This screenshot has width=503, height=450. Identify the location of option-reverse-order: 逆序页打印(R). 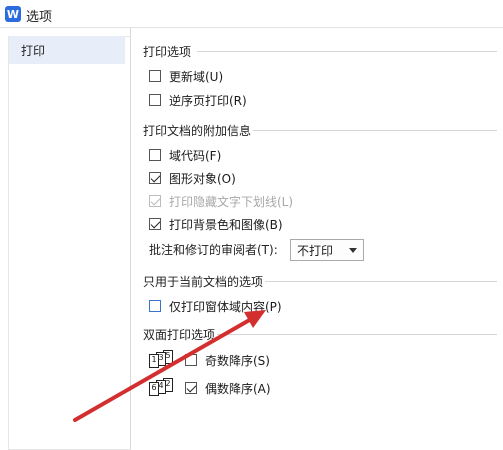
(198, 100).